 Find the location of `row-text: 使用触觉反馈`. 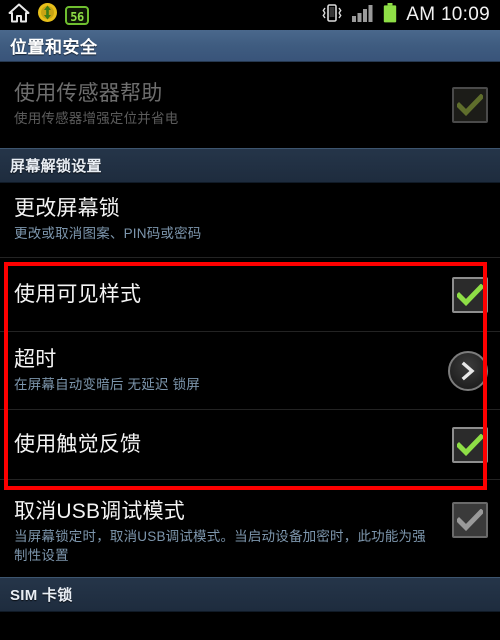

row-text: 使用触觉反馈 is located at coordinates (228, 445).